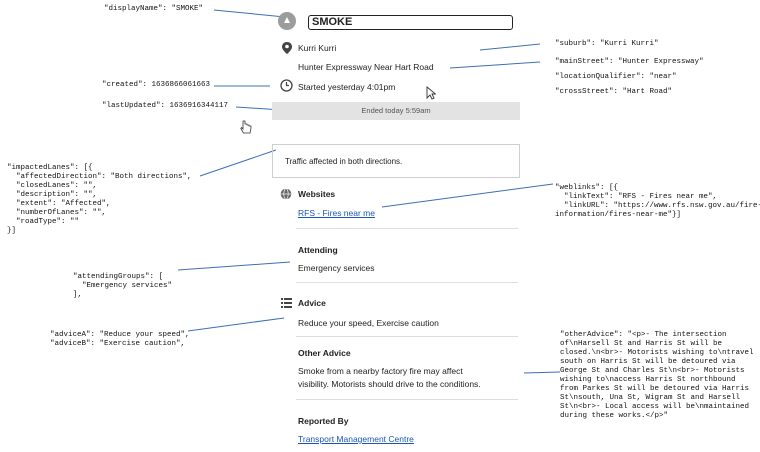 The image size is (760, 452). Describe the element at coordinates (154, 9) in the screenshot. I see `annotation-displayname: "displayName": "SMOKE"` at that location.